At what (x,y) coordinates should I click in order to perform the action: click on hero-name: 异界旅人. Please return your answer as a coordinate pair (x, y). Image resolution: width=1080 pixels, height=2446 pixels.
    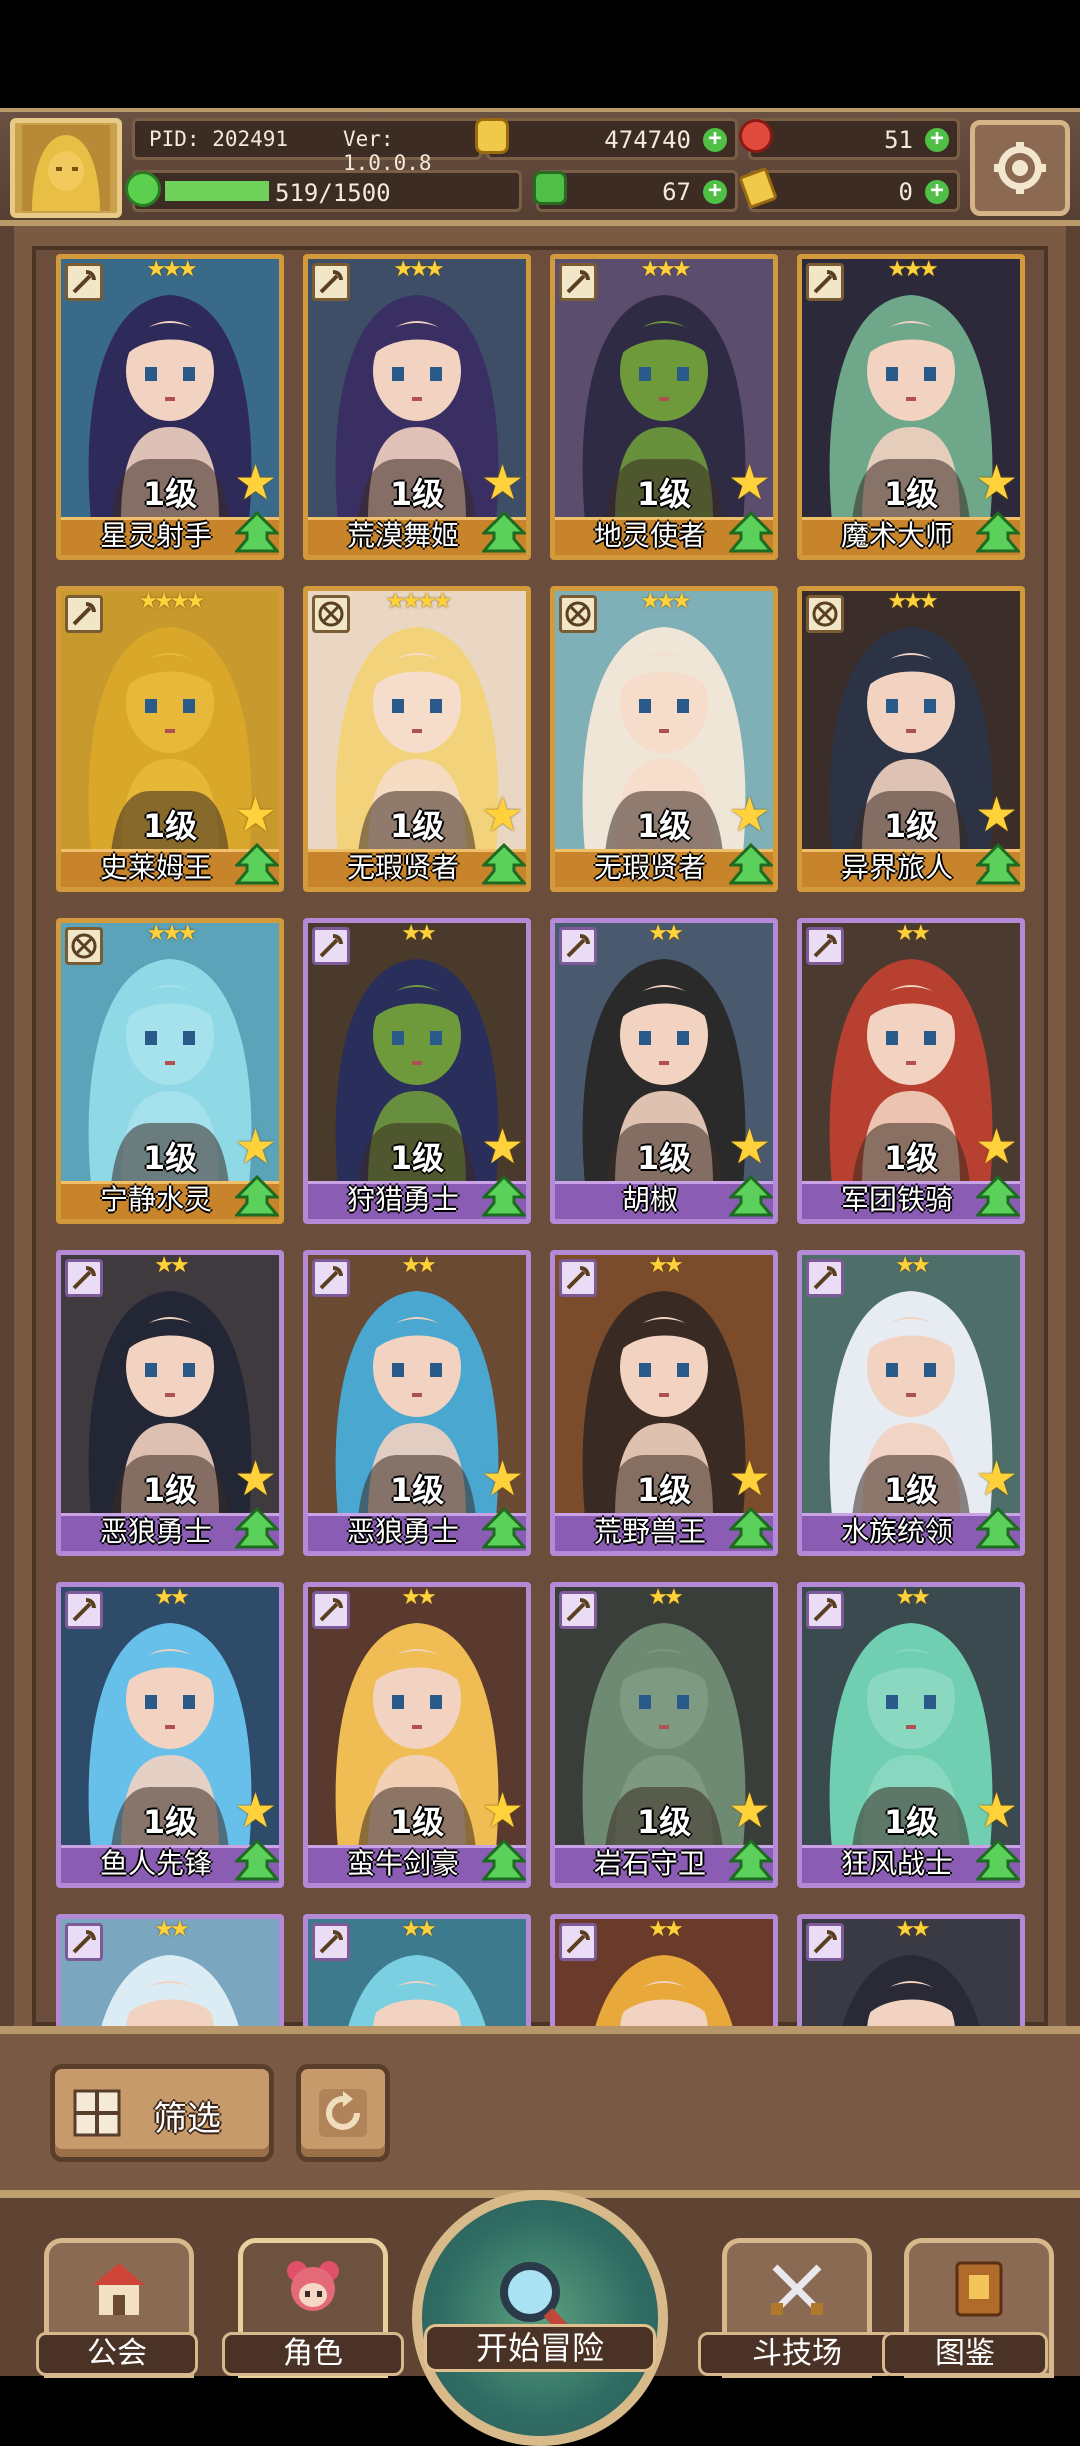
    Looking at the image, I should click on (896, 867).